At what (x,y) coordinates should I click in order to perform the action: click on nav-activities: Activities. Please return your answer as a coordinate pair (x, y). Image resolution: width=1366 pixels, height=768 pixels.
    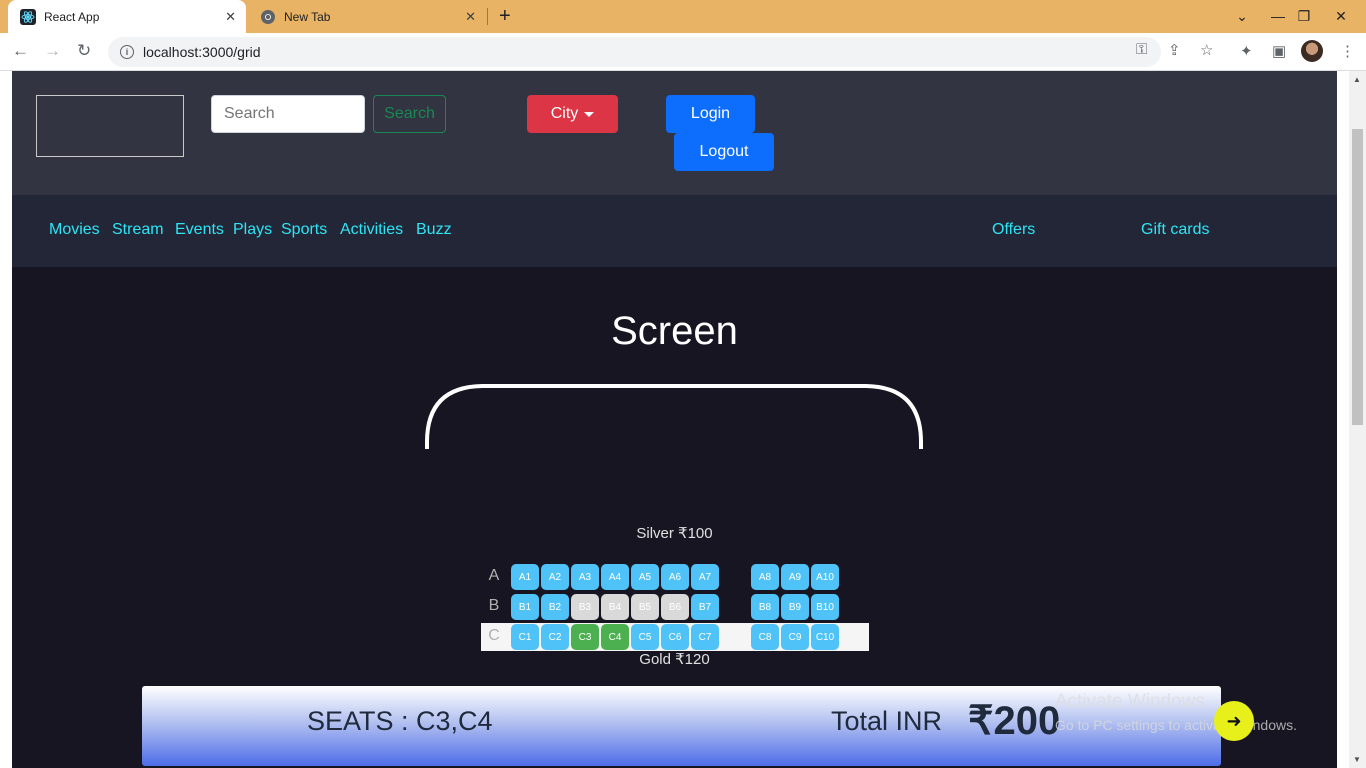
    Looking at the image, I should click on (371, 230).